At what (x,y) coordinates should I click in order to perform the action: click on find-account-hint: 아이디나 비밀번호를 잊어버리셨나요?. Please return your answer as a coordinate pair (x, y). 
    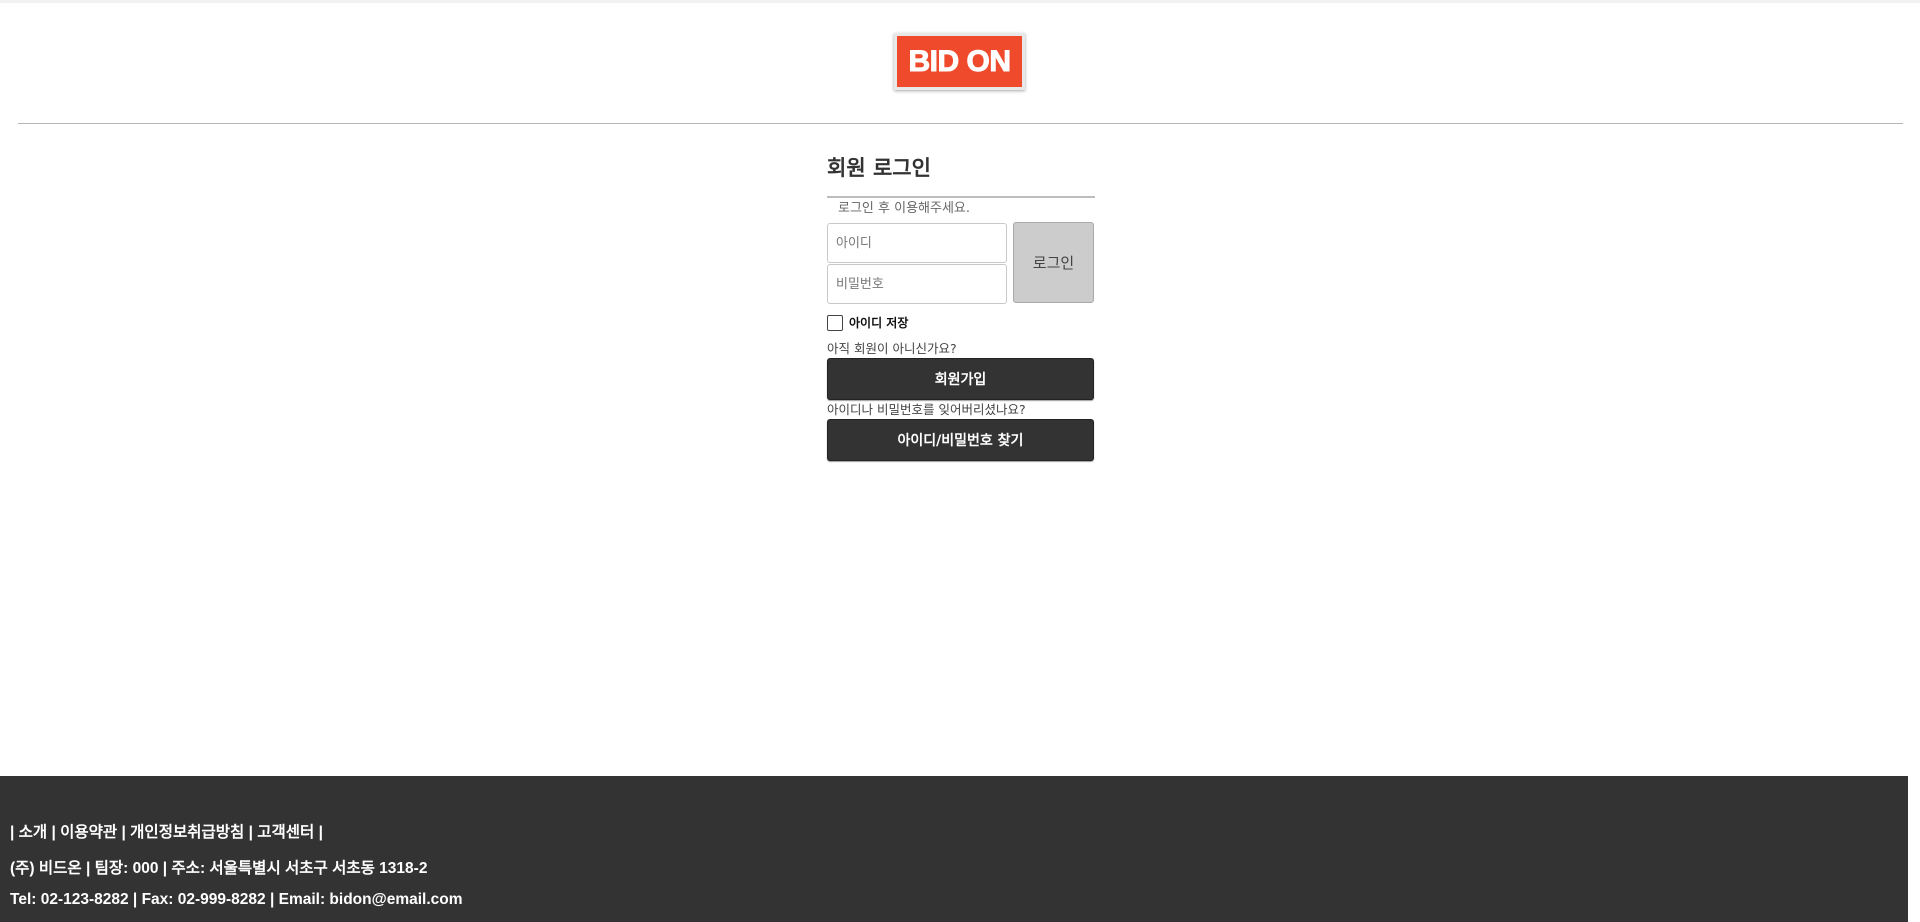
    Looking at the image, I should click on (926, 409).